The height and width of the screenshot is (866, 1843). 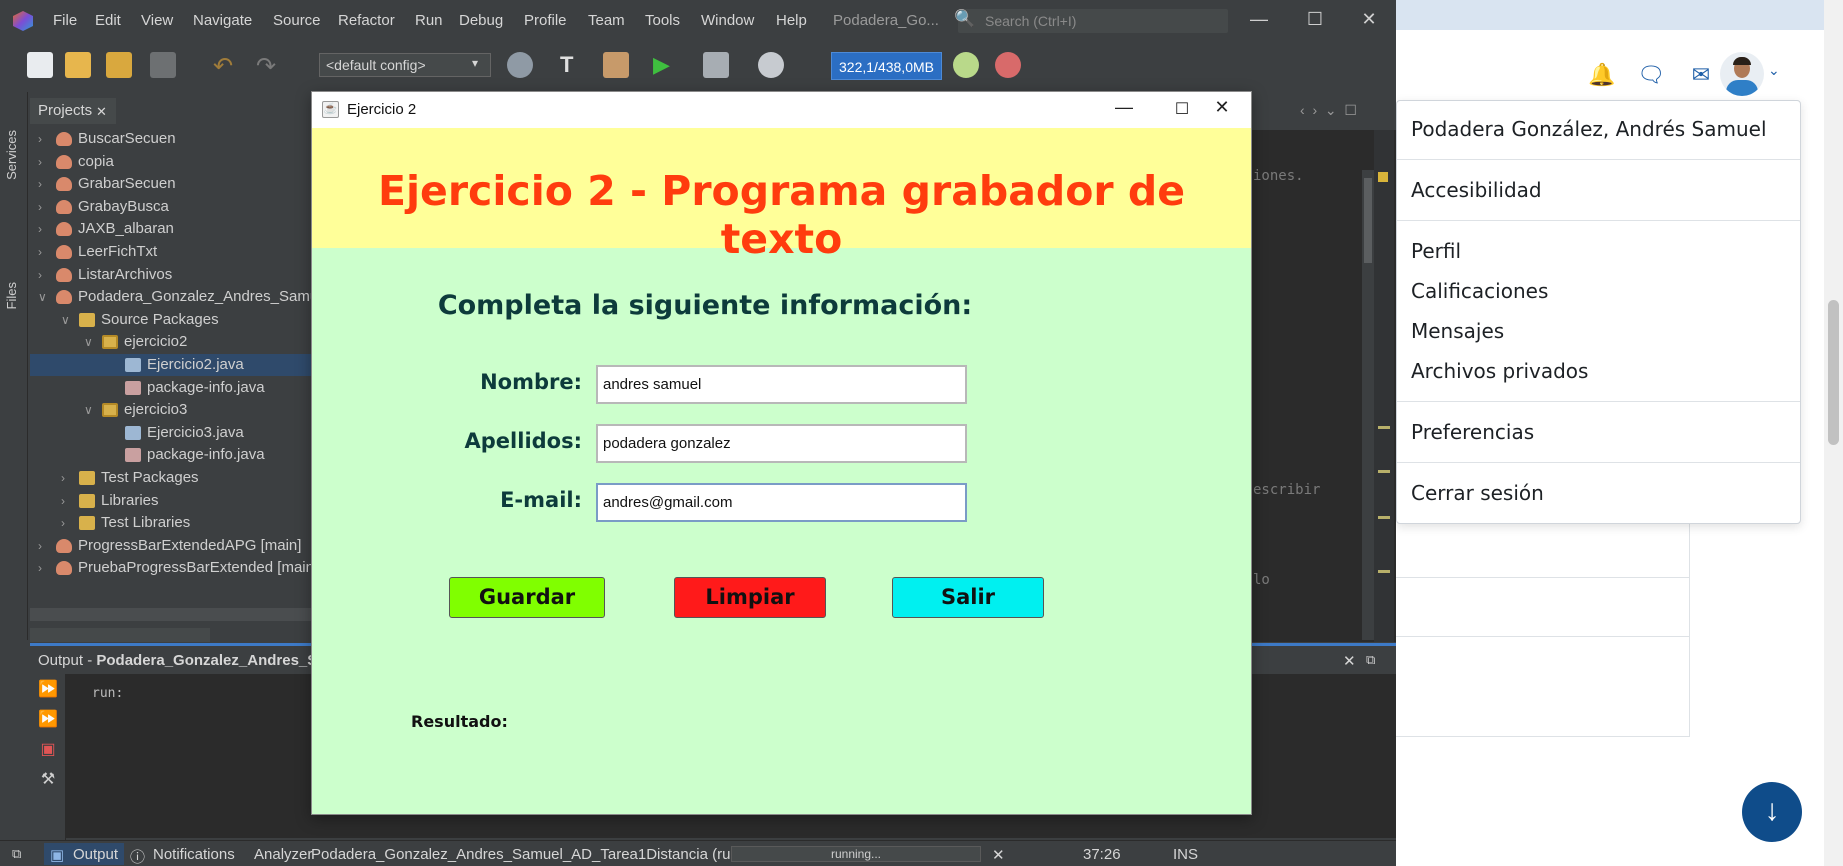 What do you see at coordinates (175, 410) in the screenshot?
I see `tree-item: ∨ ejercicio3` at bounding box center [175, 410].